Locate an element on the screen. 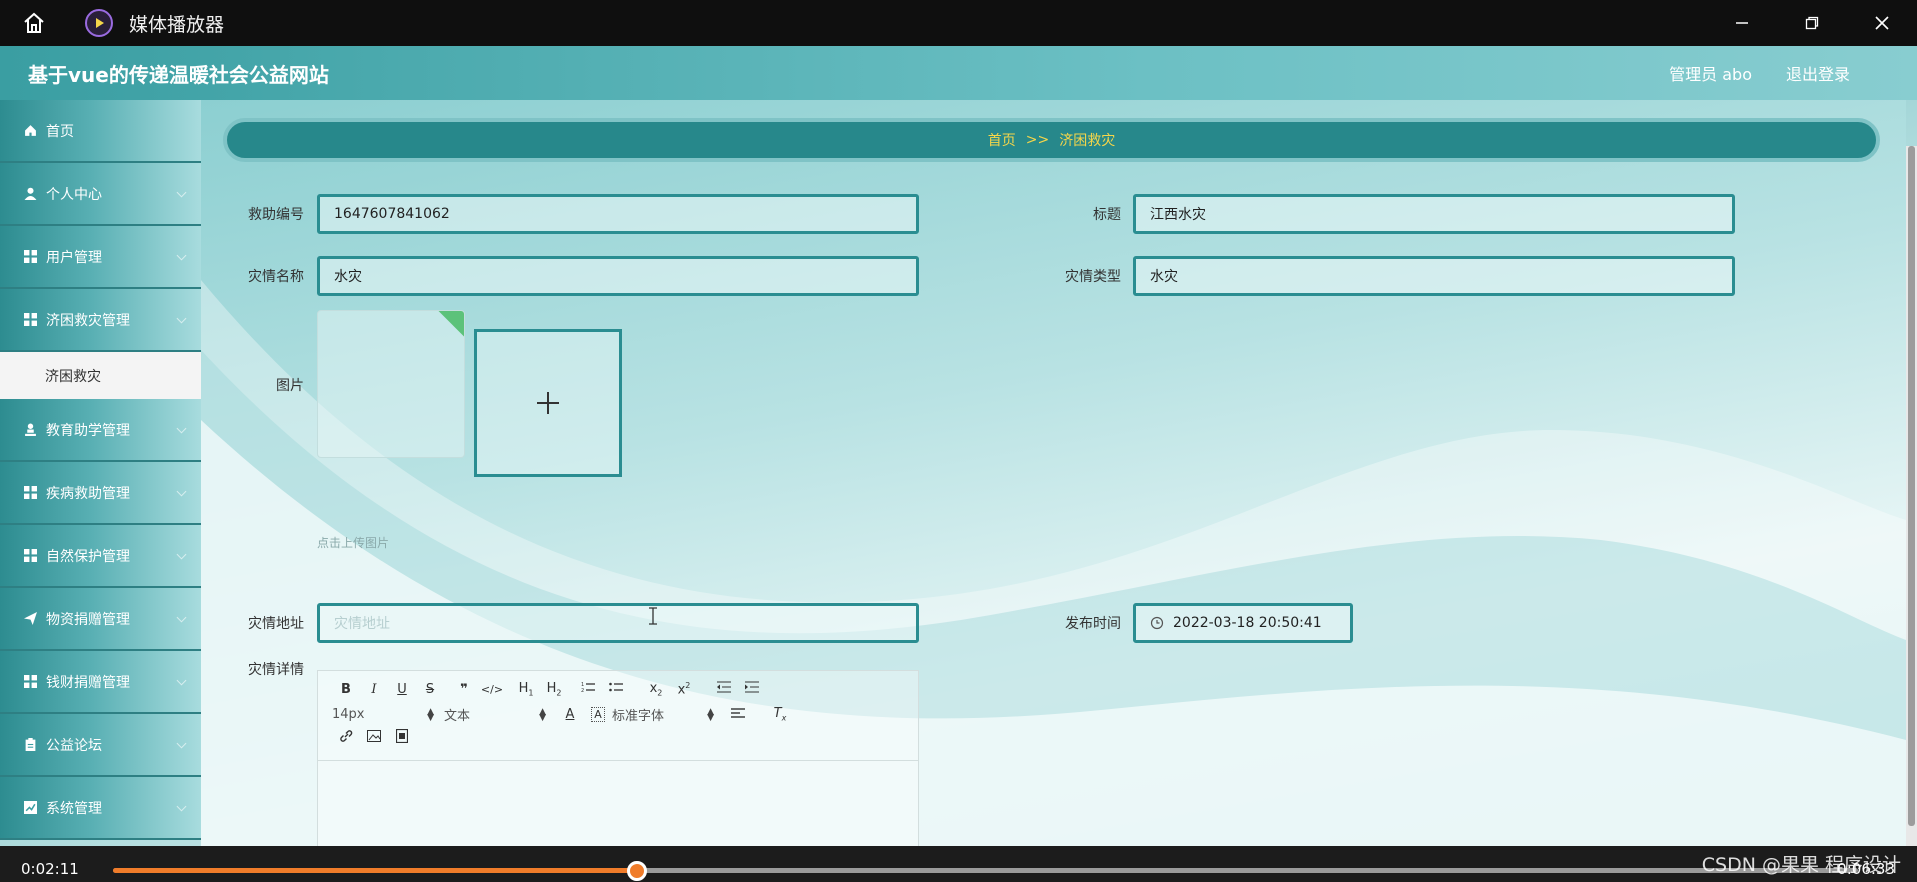 Image resolution: width=1917 pixels, height=882 pixels. sidebar-item-label: 物资捐赠管理 is located at coordinates (88, 619).